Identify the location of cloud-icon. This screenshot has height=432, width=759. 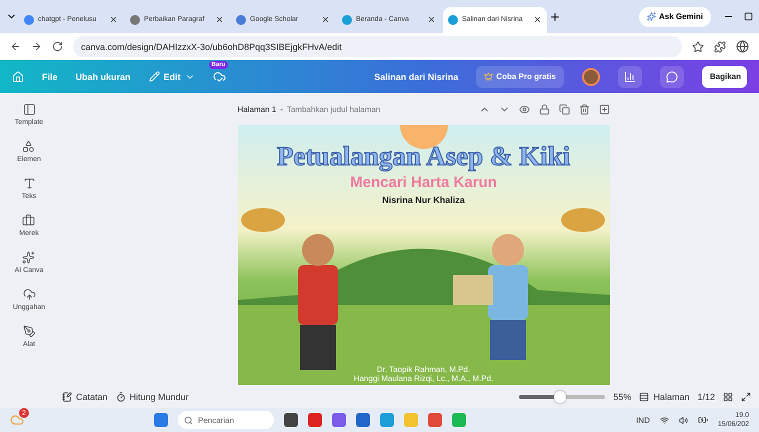
(219, 76).